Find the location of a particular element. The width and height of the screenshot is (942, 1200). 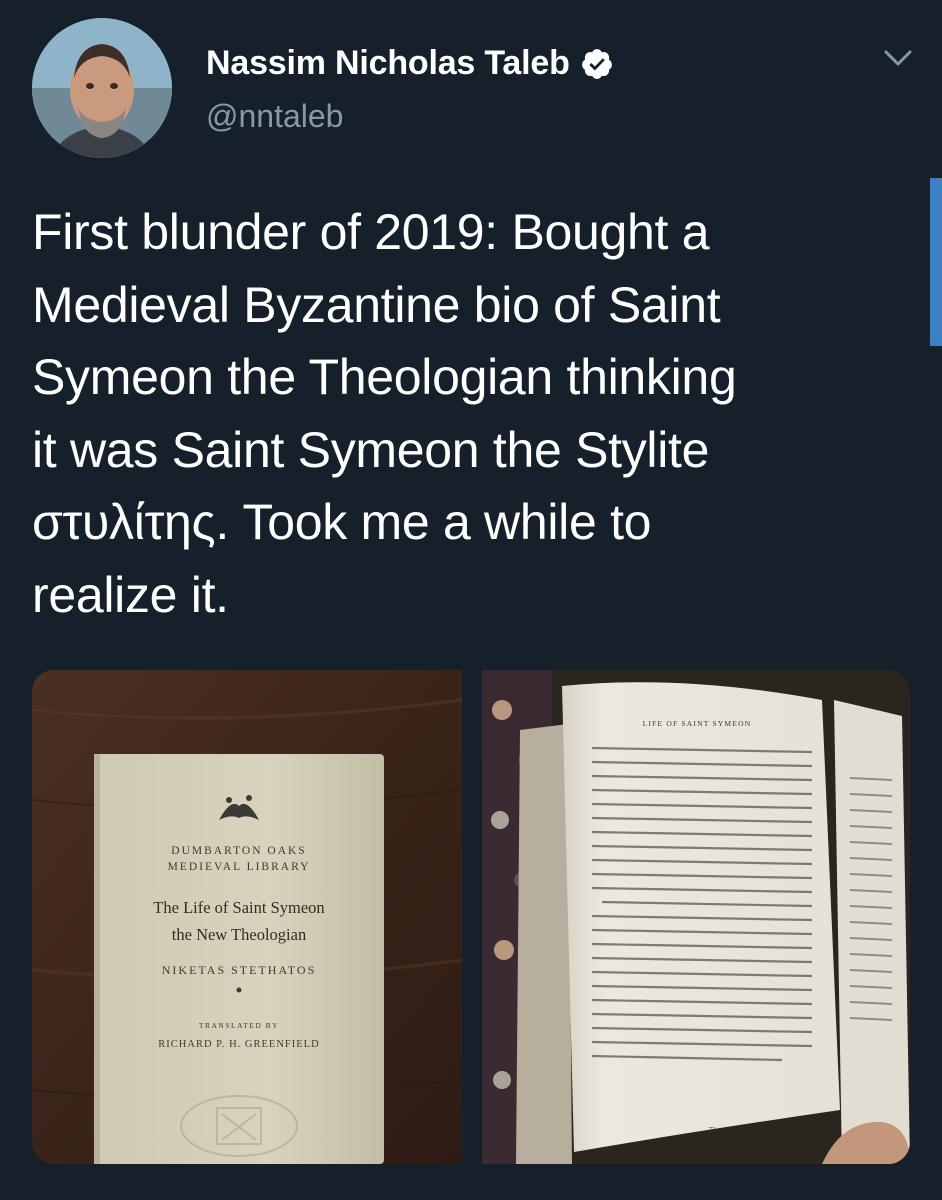

profile-photo-icon is located at coordinates (102, 88).